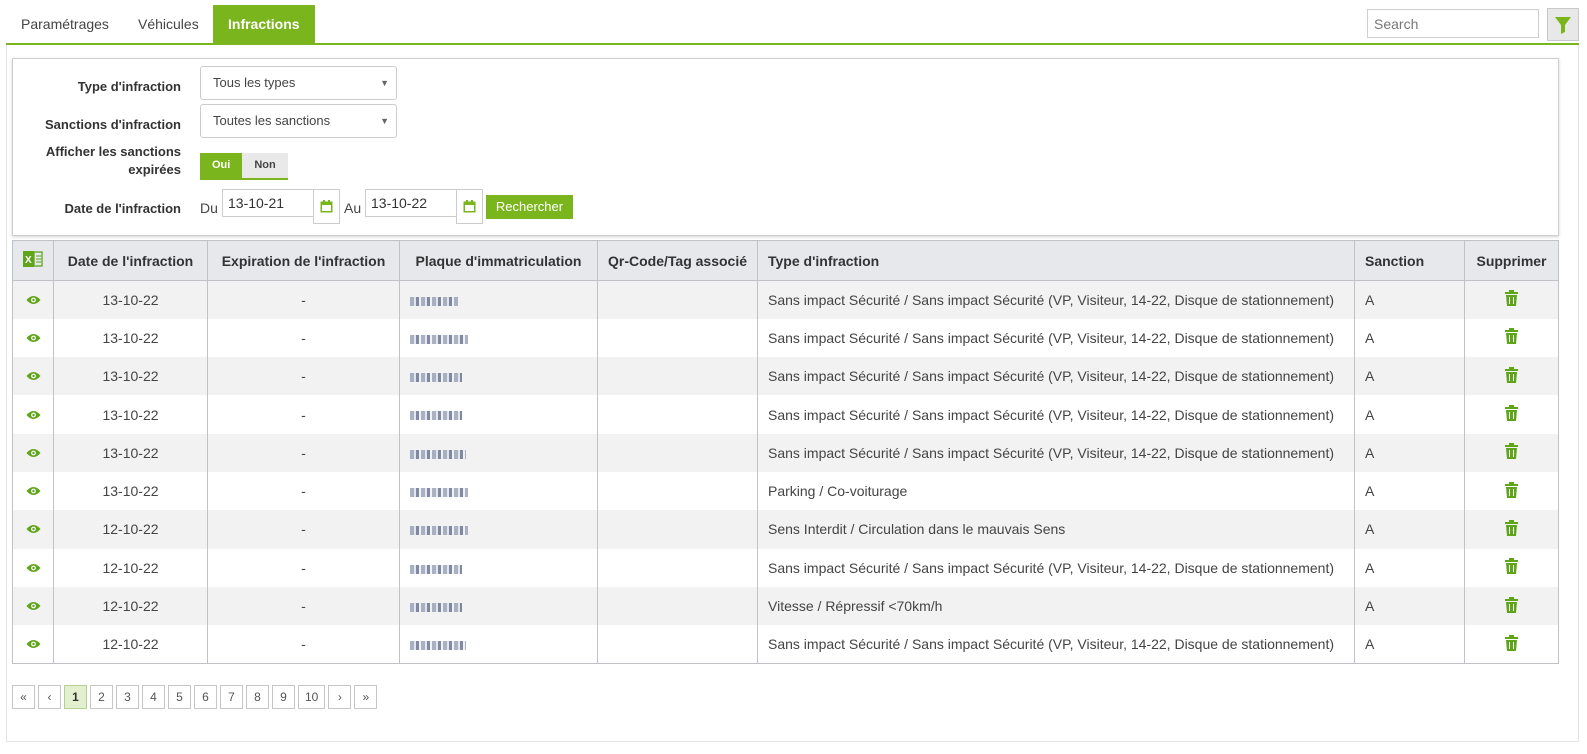 Image resolution: width=1587 pixels, height=754 pixels. Describe the element at coordinates (785, 491) in the screenshot. I see `table-row: 13-10-22- Parking / Co-voiturage A` at that location.